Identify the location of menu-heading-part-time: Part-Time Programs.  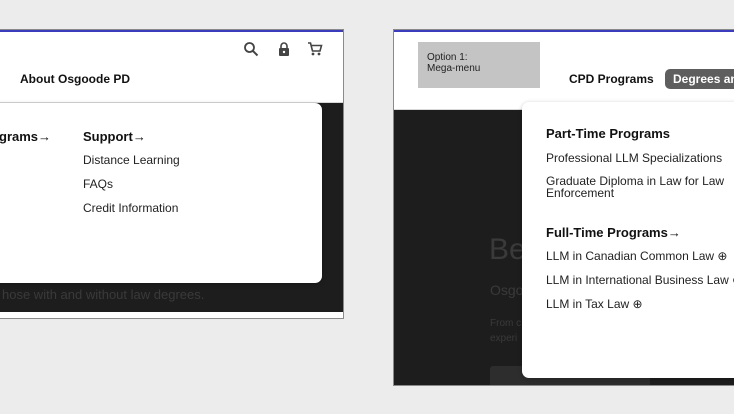
(608, 133).